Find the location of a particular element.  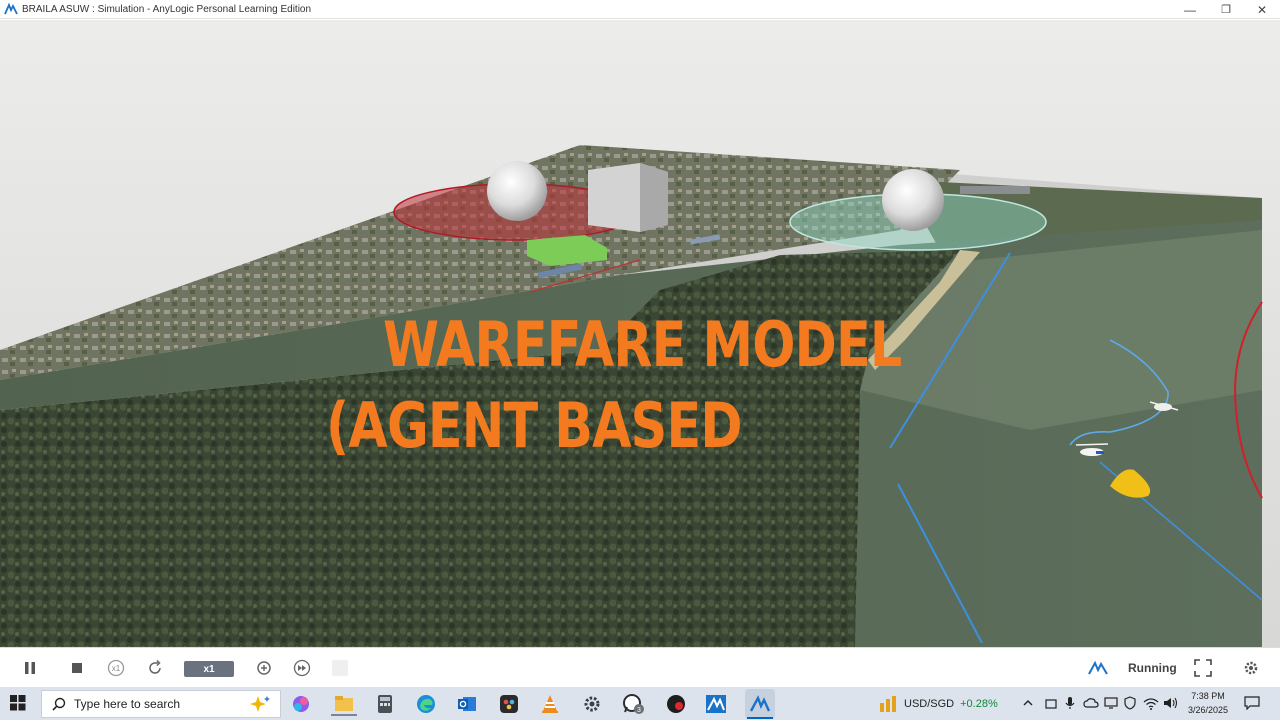

tray-app-icon is located at coordinates (1051, 704).